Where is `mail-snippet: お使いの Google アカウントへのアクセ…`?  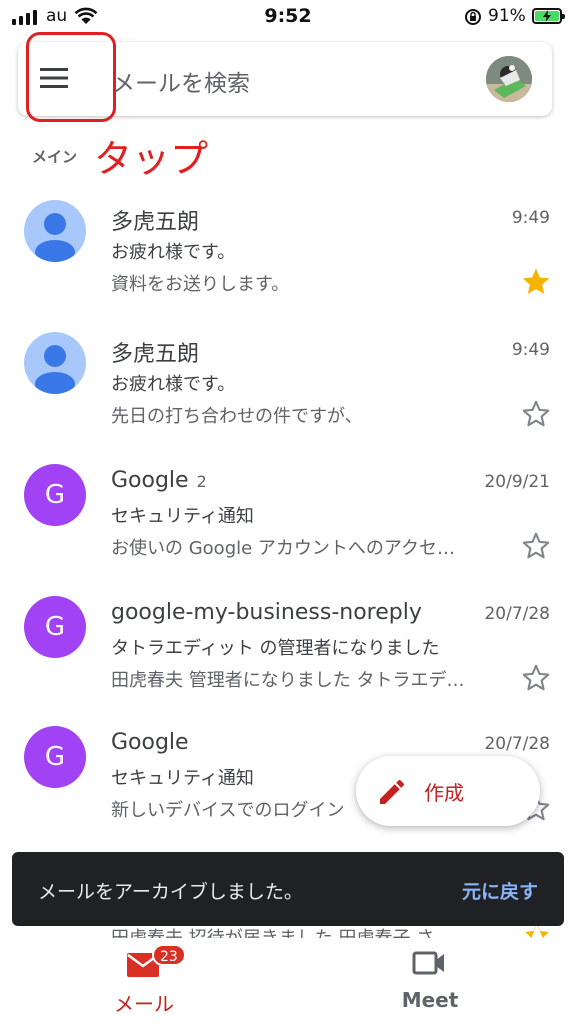 mail-snippet: お使いの Google アカウントへのアクセ… is located at coordinates (283, 548).